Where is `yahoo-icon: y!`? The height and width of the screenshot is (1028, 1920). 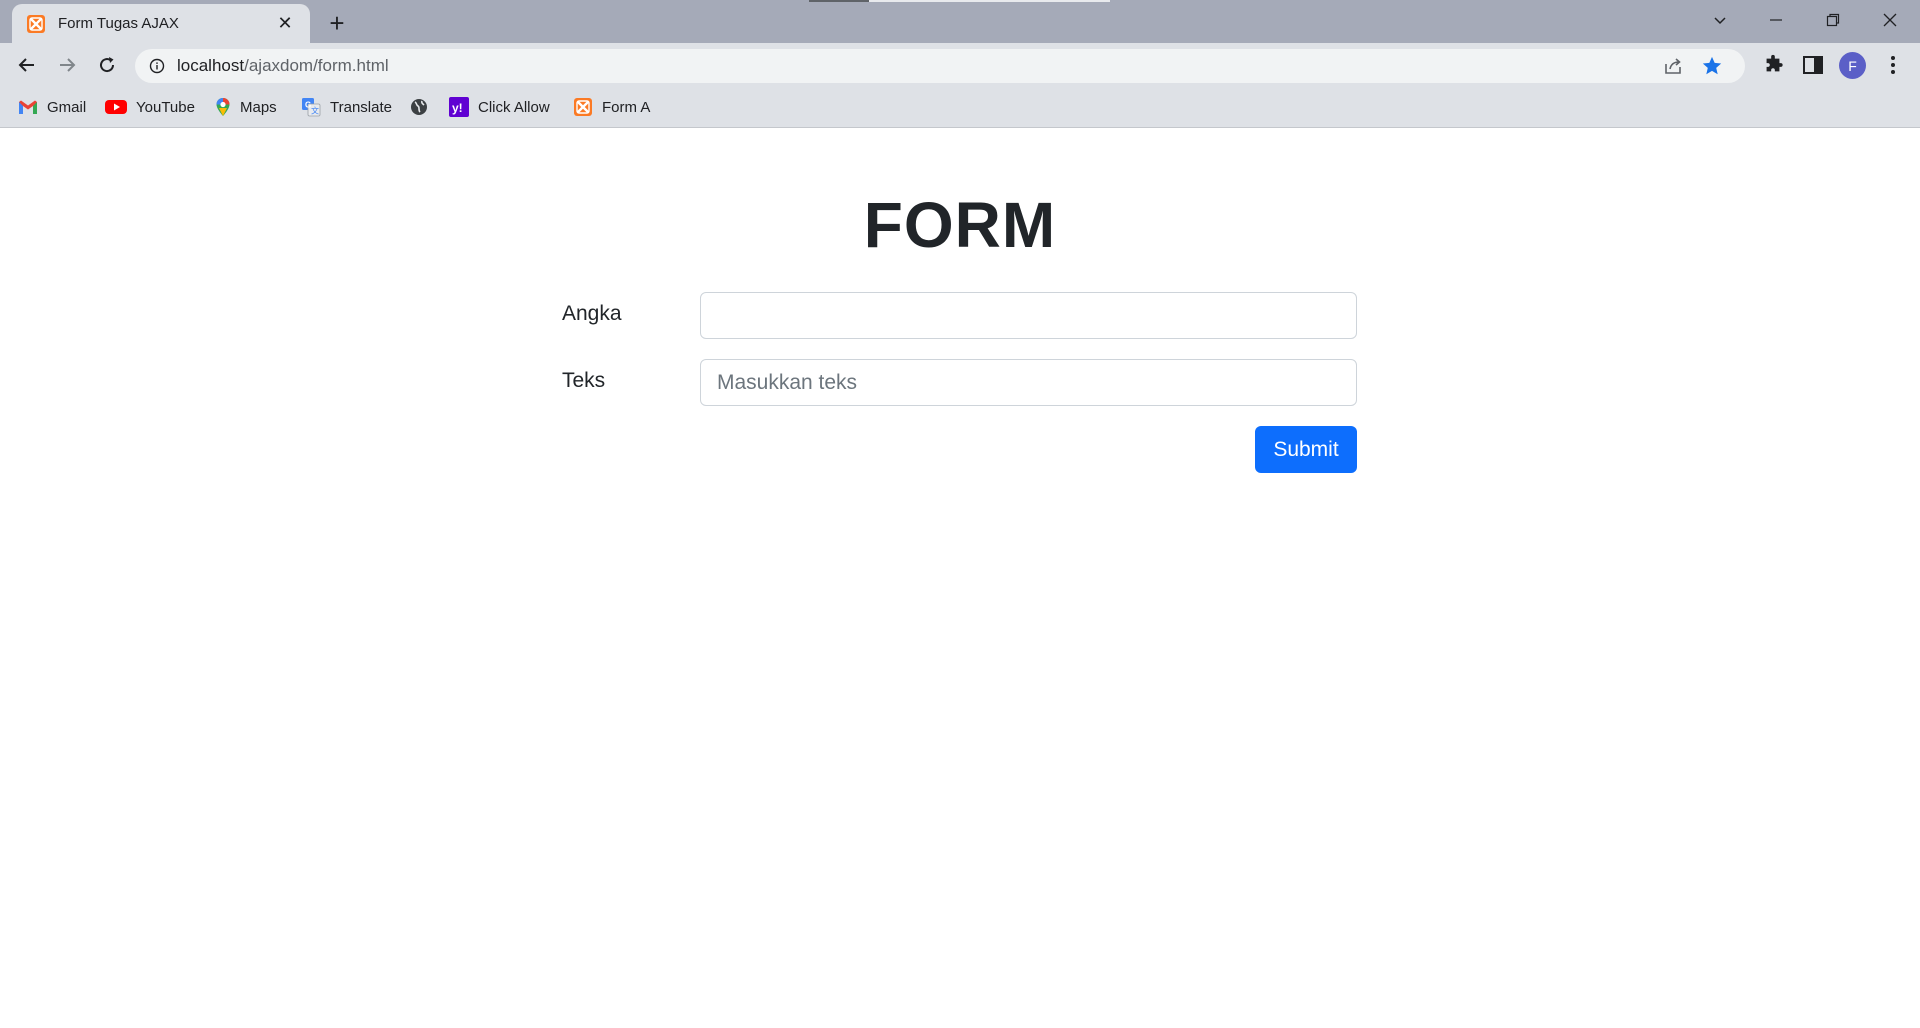 yahoo-icon: y! is located at coordinates (459, 107).